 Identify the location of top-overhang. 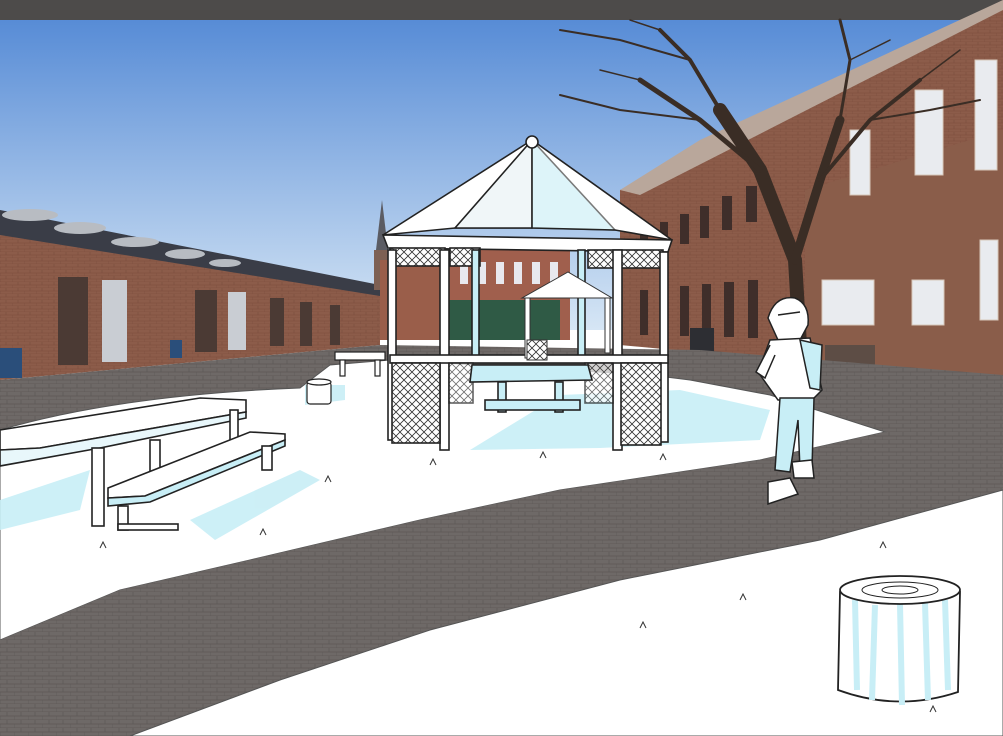
(501, 10).